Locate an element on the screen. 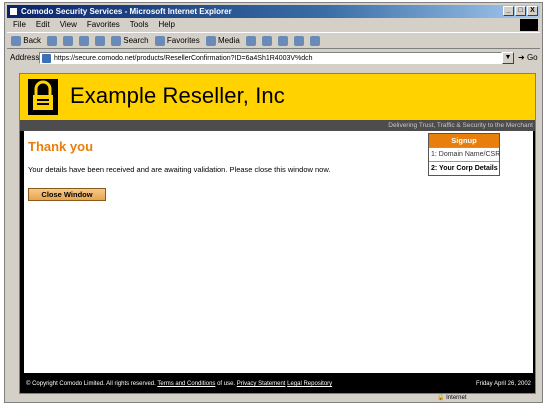 The image size is (545, 405). go-arrow-icon: ➜ is located at coordinates (521, 57).